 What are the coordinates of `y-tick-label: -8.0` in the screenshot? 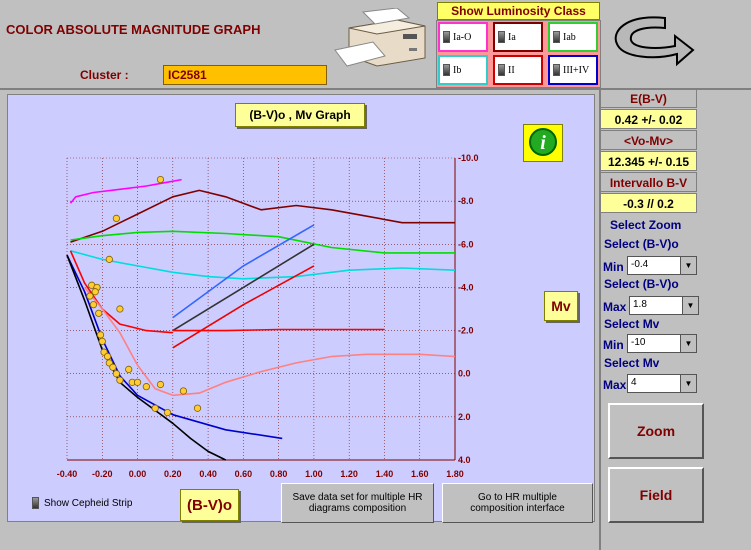 It's located at (466, 201).